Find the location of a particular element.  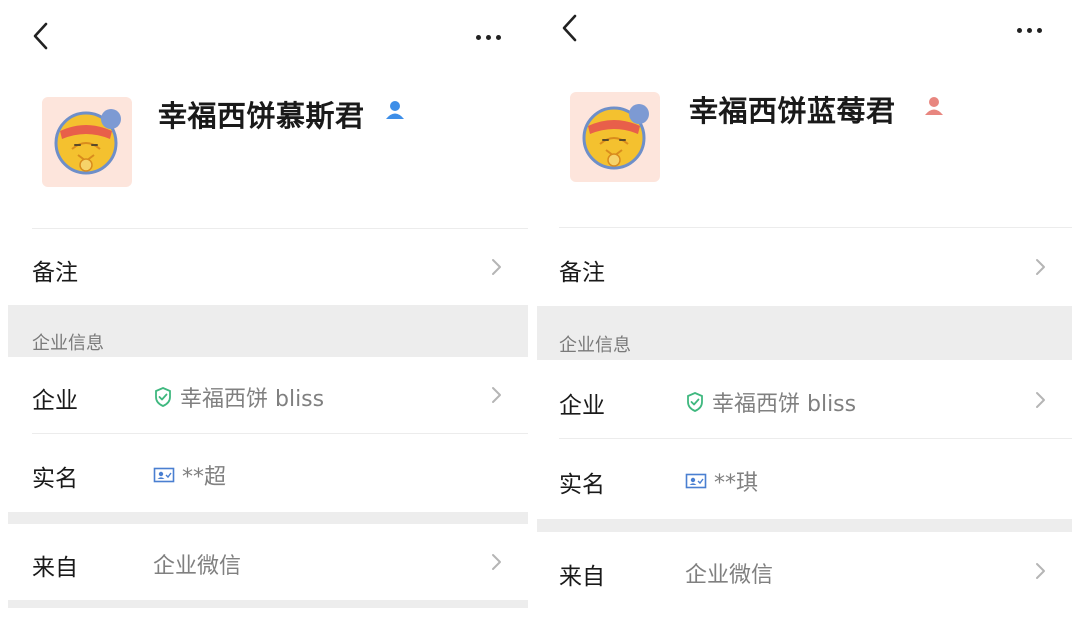

realname-value: **超 is located at coordinates (189, 475).